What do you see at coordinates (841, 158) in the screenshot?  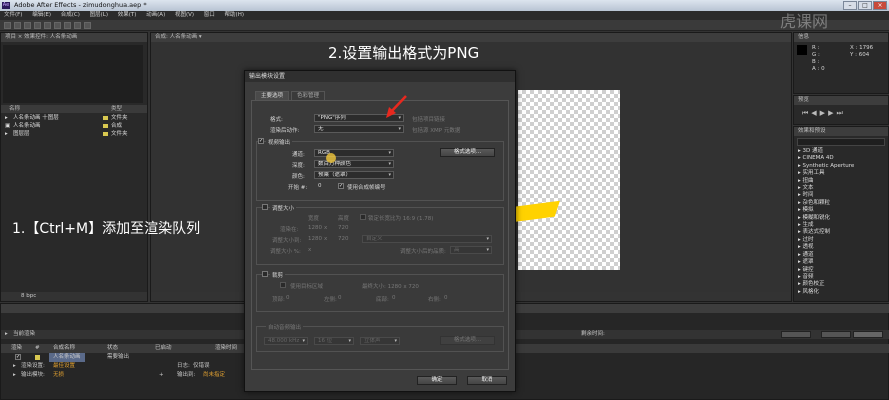 I see `effect-category: ▸ CINEMA 4D` at bounding box center [841, 158].